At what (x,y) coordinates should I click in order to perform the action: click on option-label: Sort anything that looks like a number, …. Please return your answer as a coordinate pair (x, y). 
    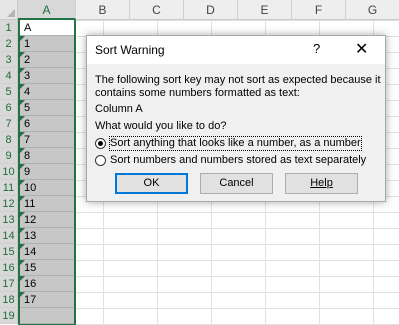
    Looking at the image, I should click on (235, 143).